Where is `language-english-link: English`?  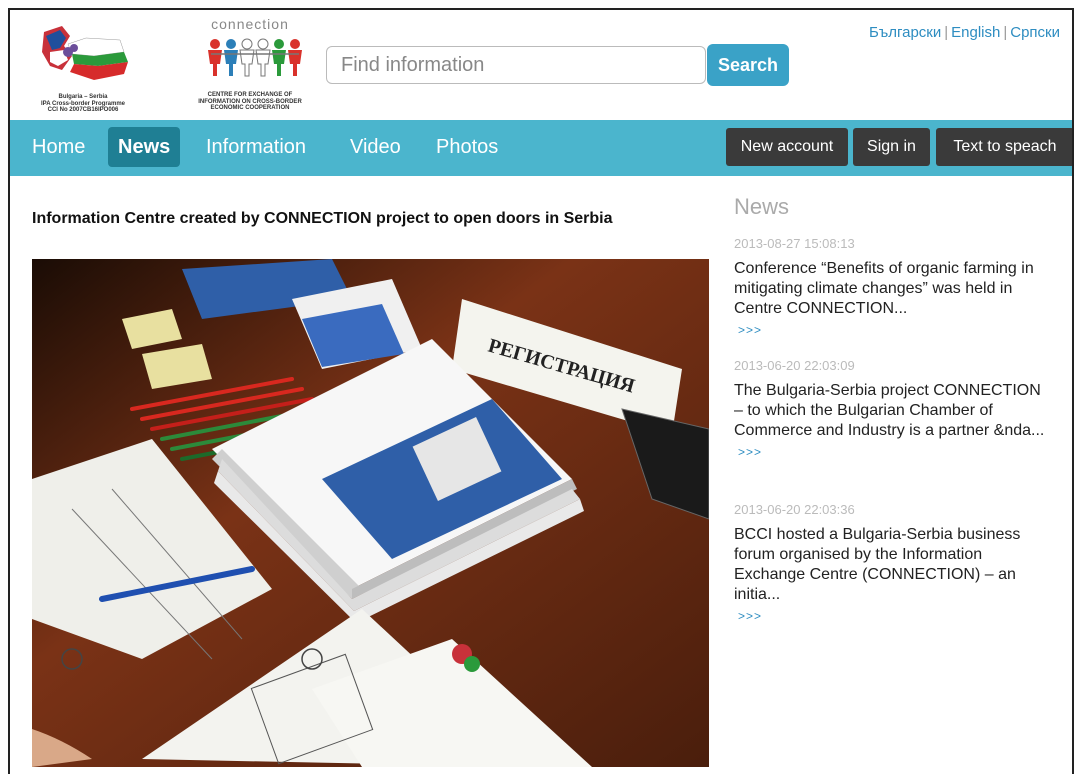
language-english-link: English is located at coordinates (975, 32).